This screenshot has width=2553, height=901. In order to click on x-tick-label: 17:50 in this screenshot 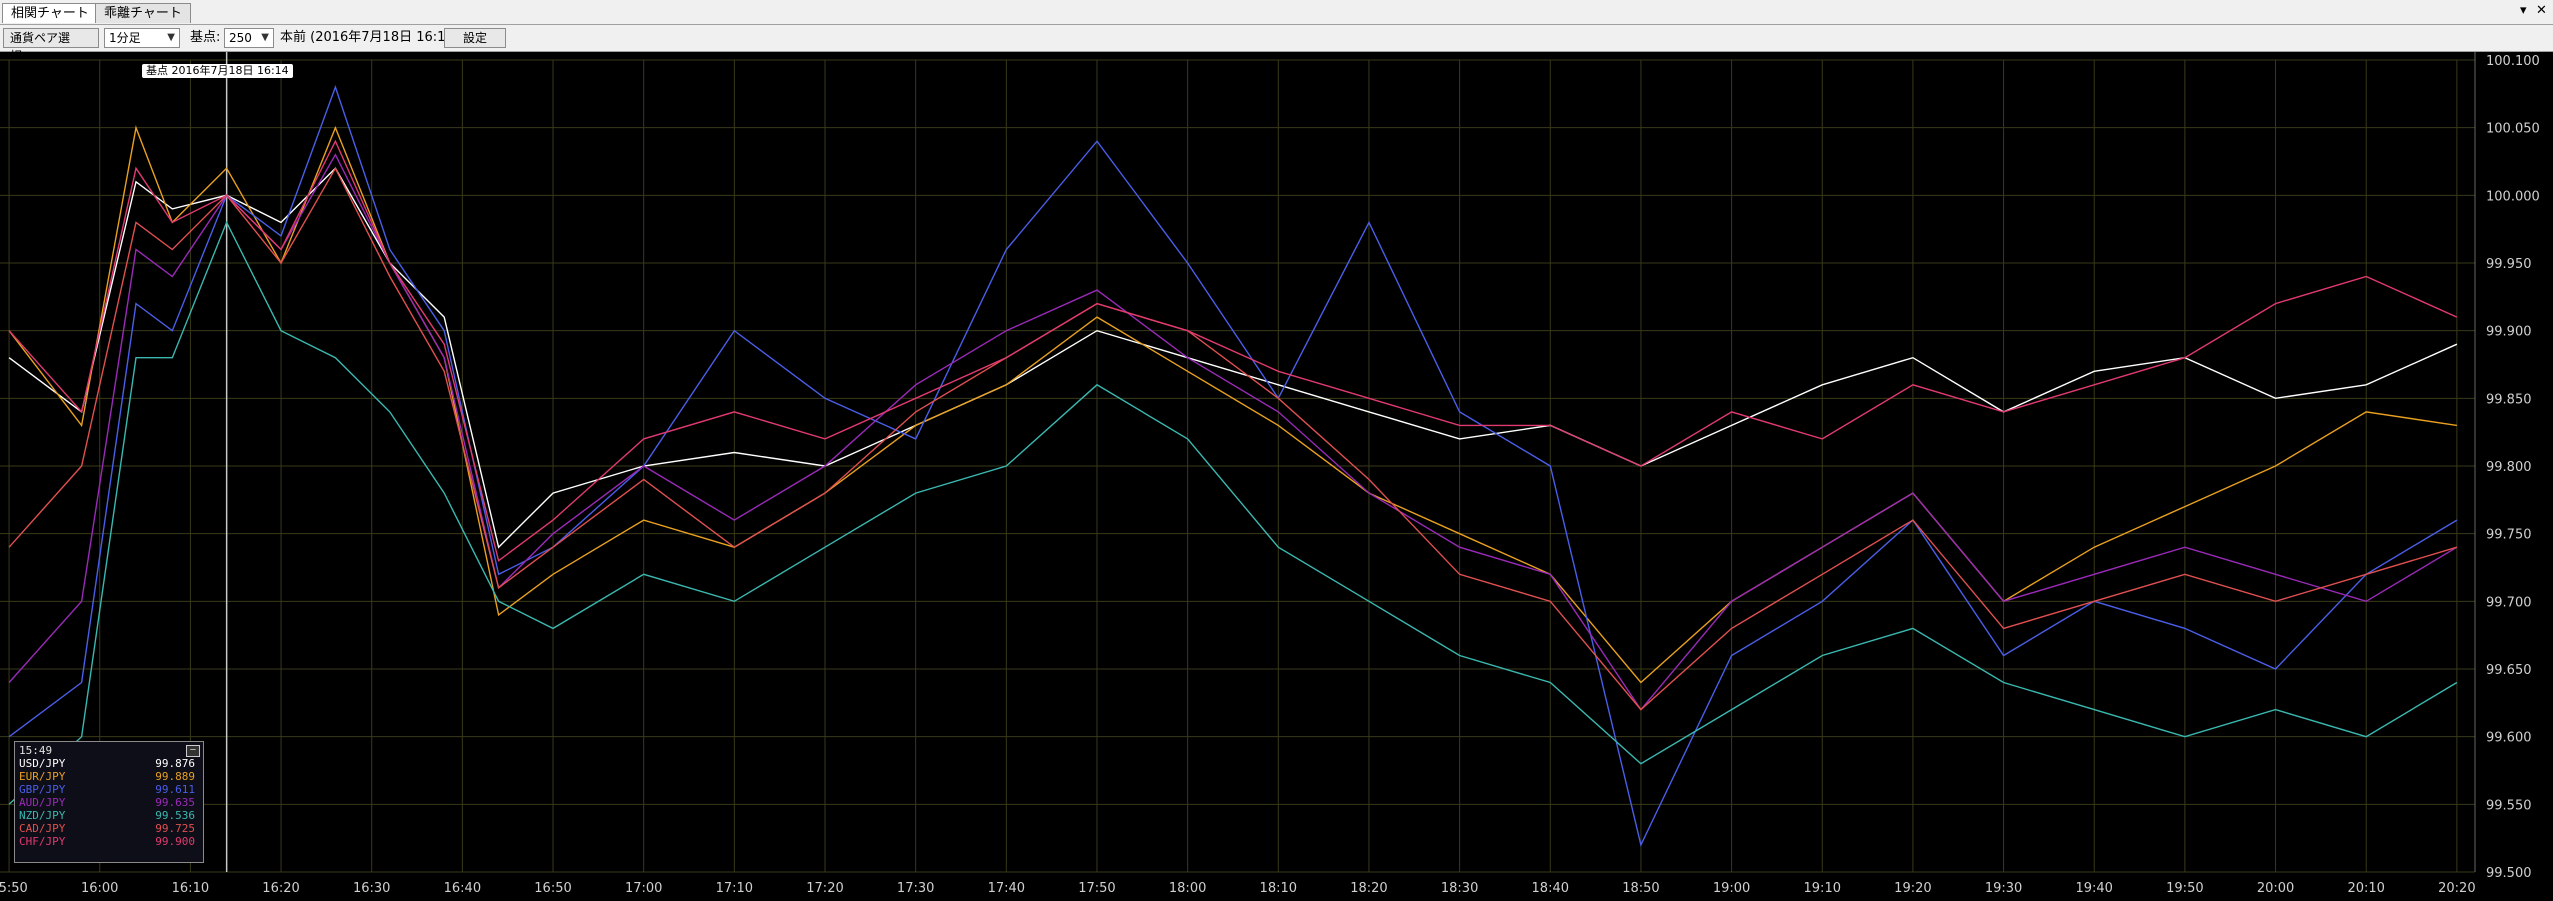, I will do `click(1096, 888)`.